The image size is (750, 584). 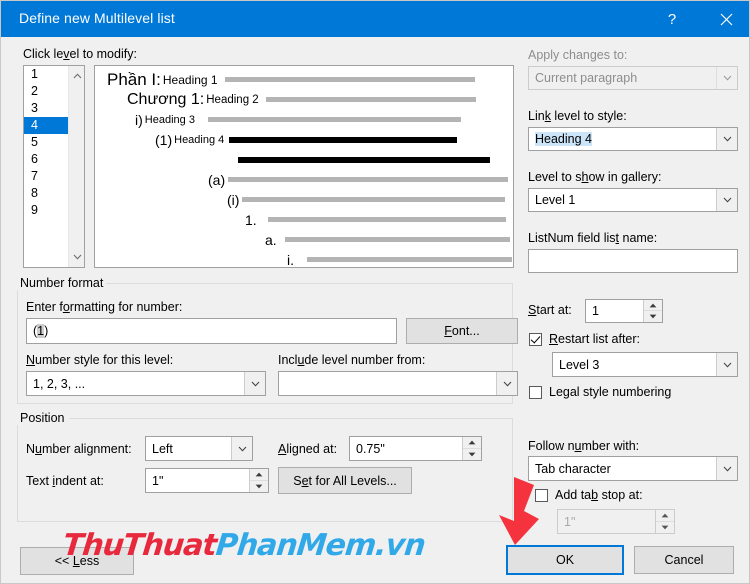 I want to click on restart-list-checkbox, so click(x=535, y=339).